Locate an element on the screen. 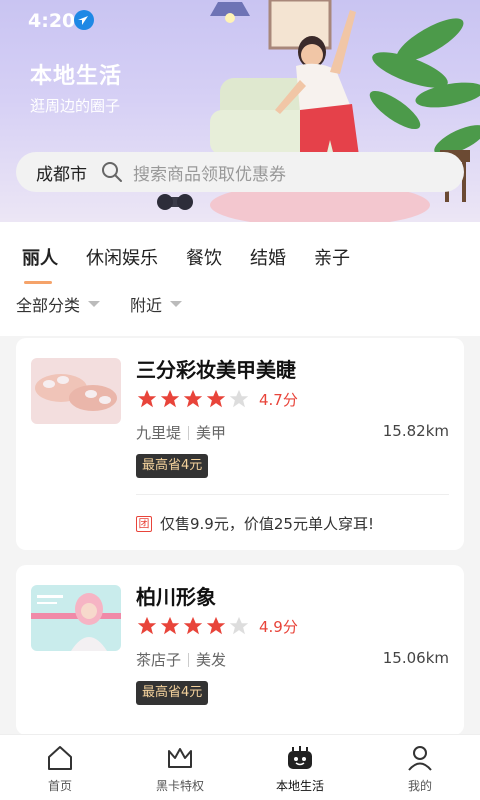 The image size is (480, 800). nav-profile-label: 我的 is located at coordinates (419, 786).